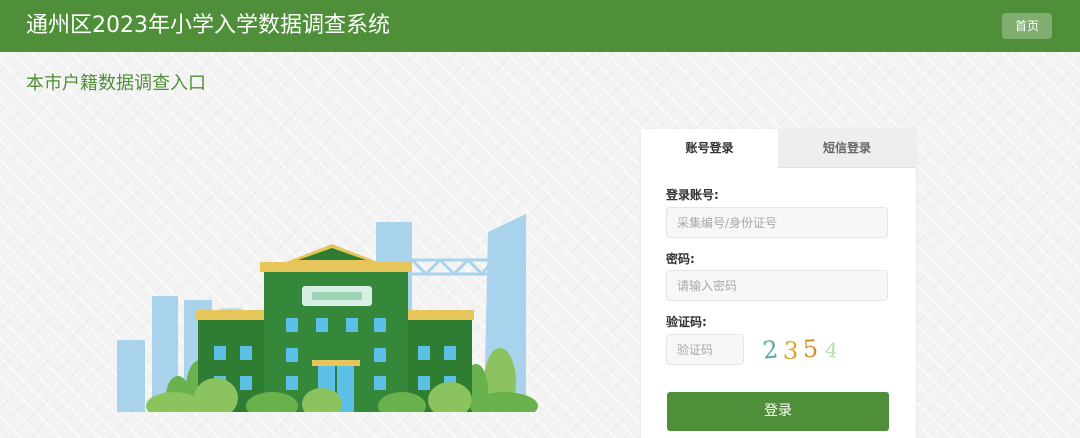  I want to click on page-subtitle: 本市户籍数据调查入口, so click(116, 83).